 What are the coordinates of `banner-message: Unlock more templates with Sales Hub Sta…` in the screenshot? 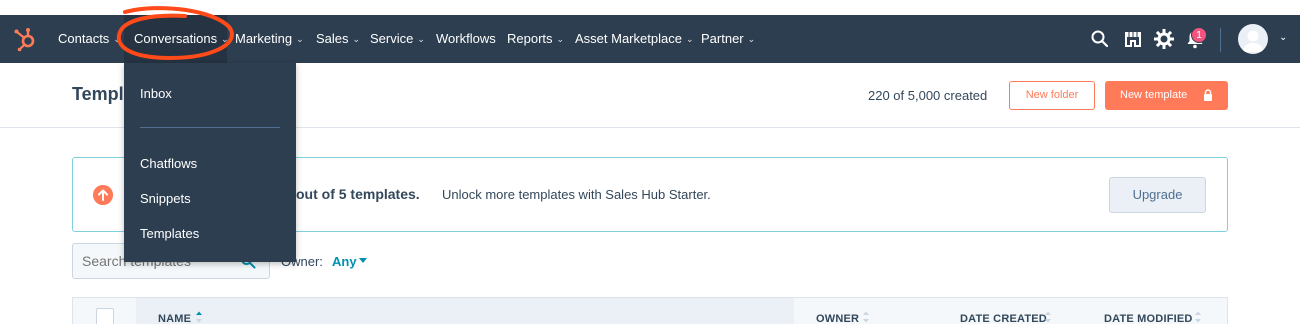 It's located at (576, 194).